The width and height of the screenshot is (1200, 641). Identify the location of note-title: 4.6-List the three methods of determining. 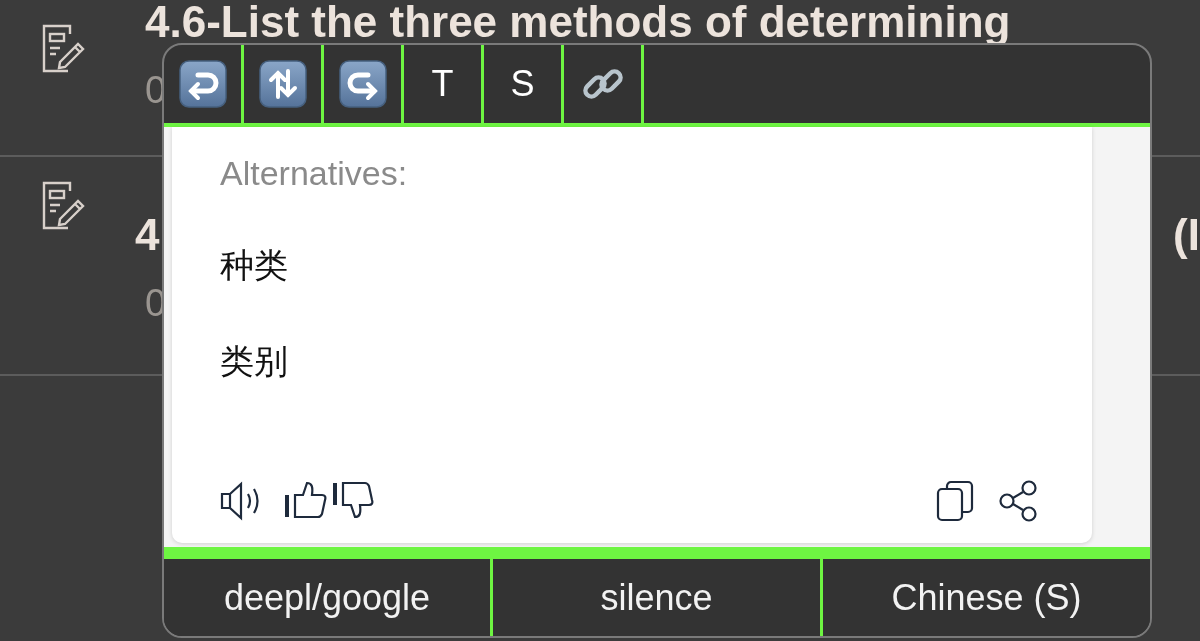
(578, 22).